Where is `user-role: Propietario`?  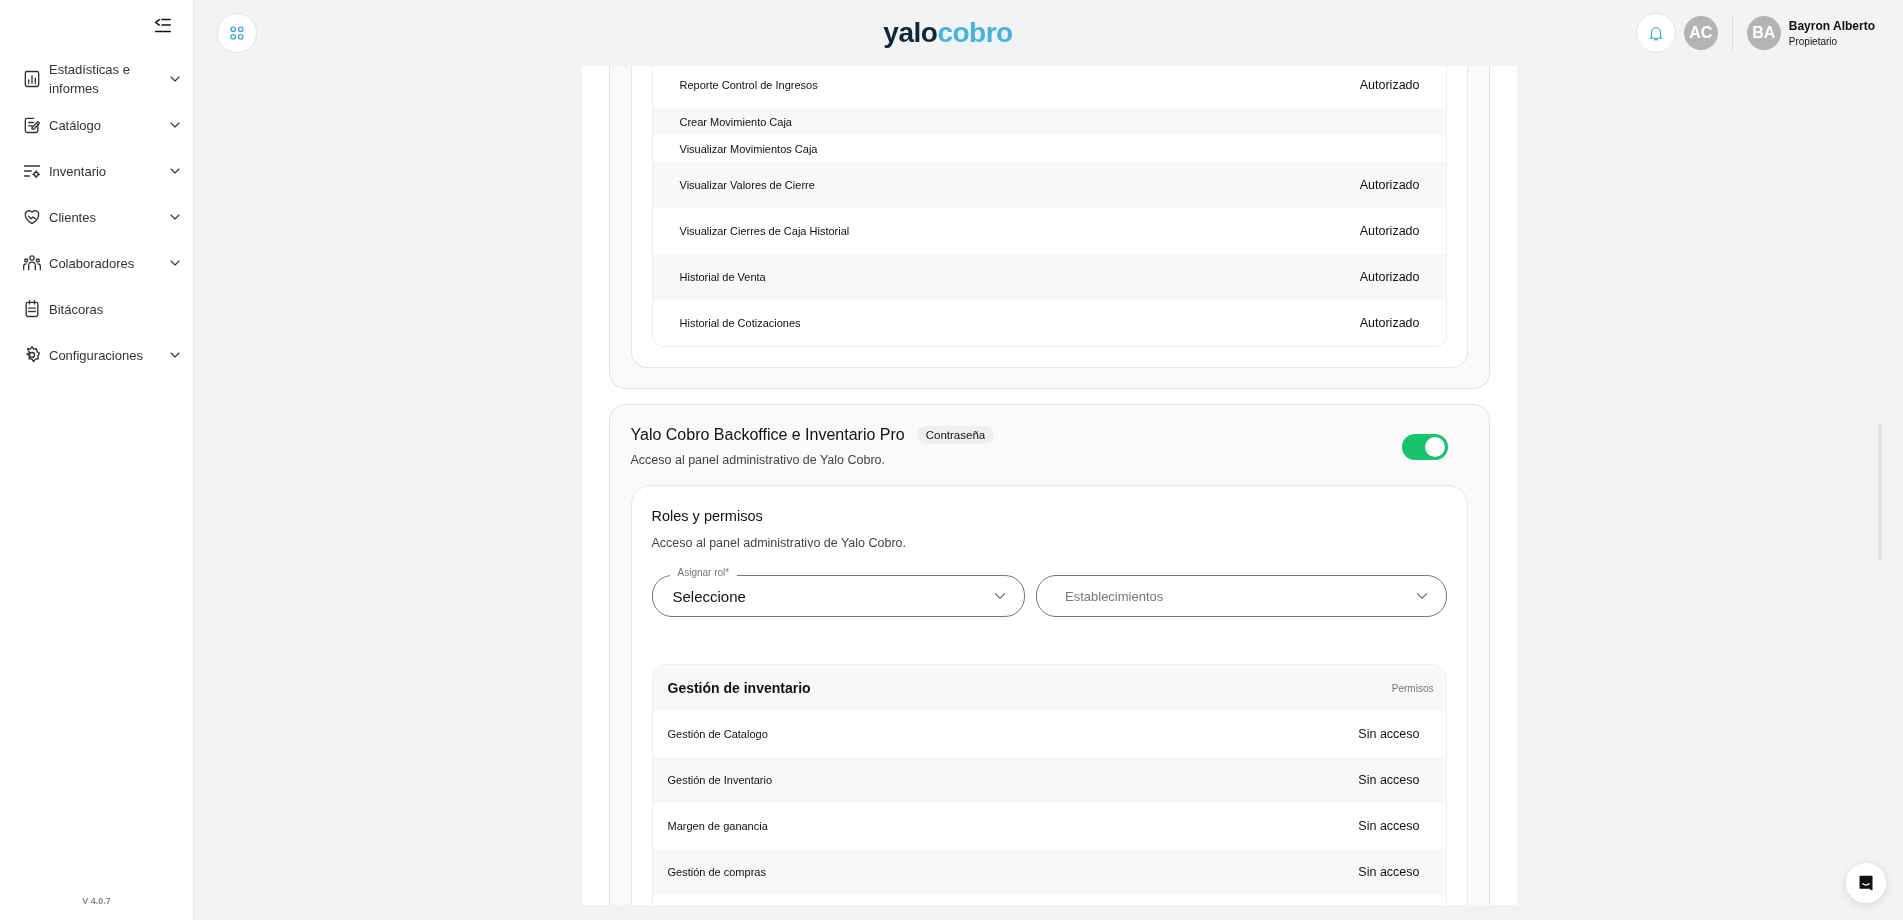
user-role: Propietario is located at coordinates (1813, 41).